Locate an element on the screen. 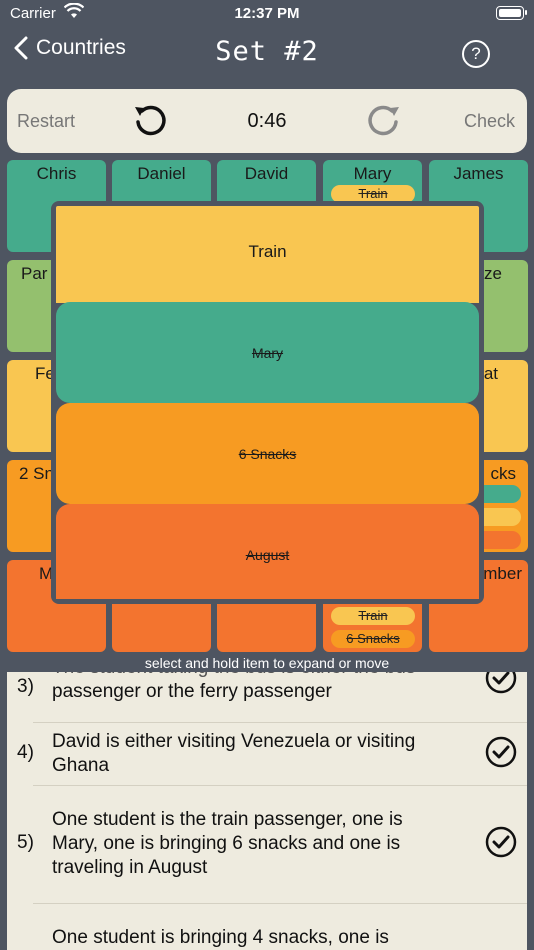 This screenshot has height=950, width=534. cell-label: at is located at coordinates (490, 373).